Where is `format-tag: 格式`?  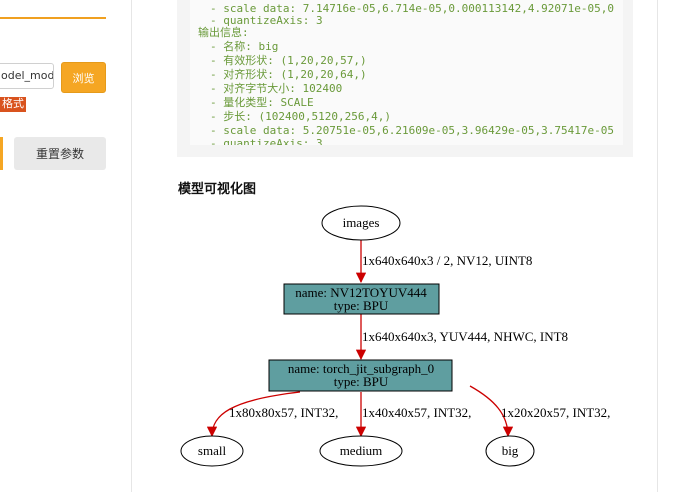
format-tag: 格式 is located at coordinates (13, 104).